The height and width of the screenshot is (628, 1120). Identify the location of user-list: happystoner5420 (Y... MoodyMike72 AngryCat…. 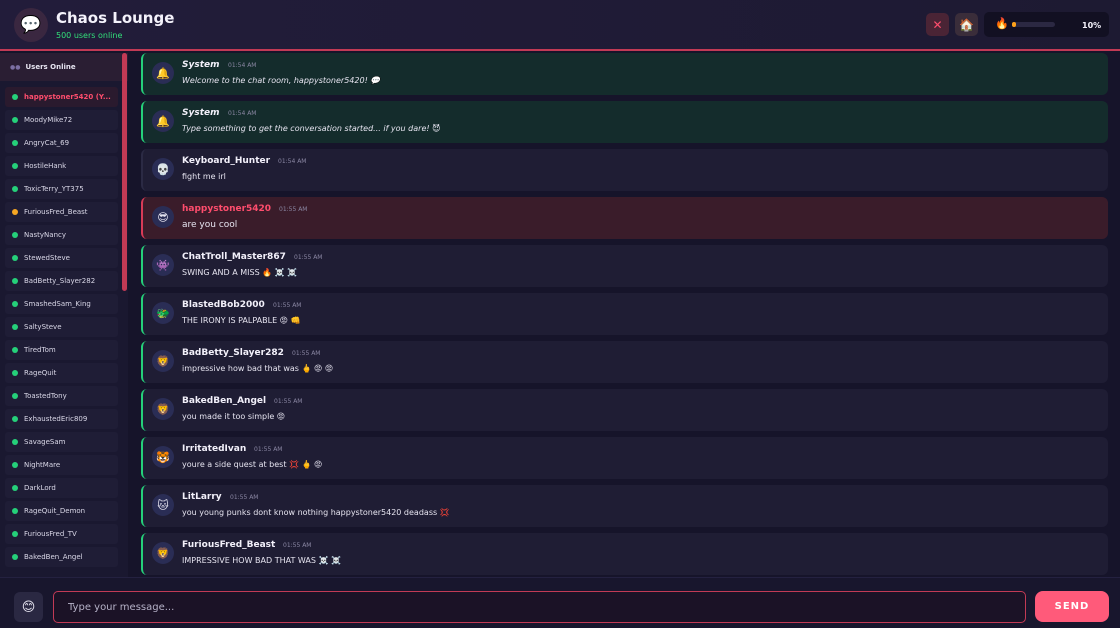
(64, 324).